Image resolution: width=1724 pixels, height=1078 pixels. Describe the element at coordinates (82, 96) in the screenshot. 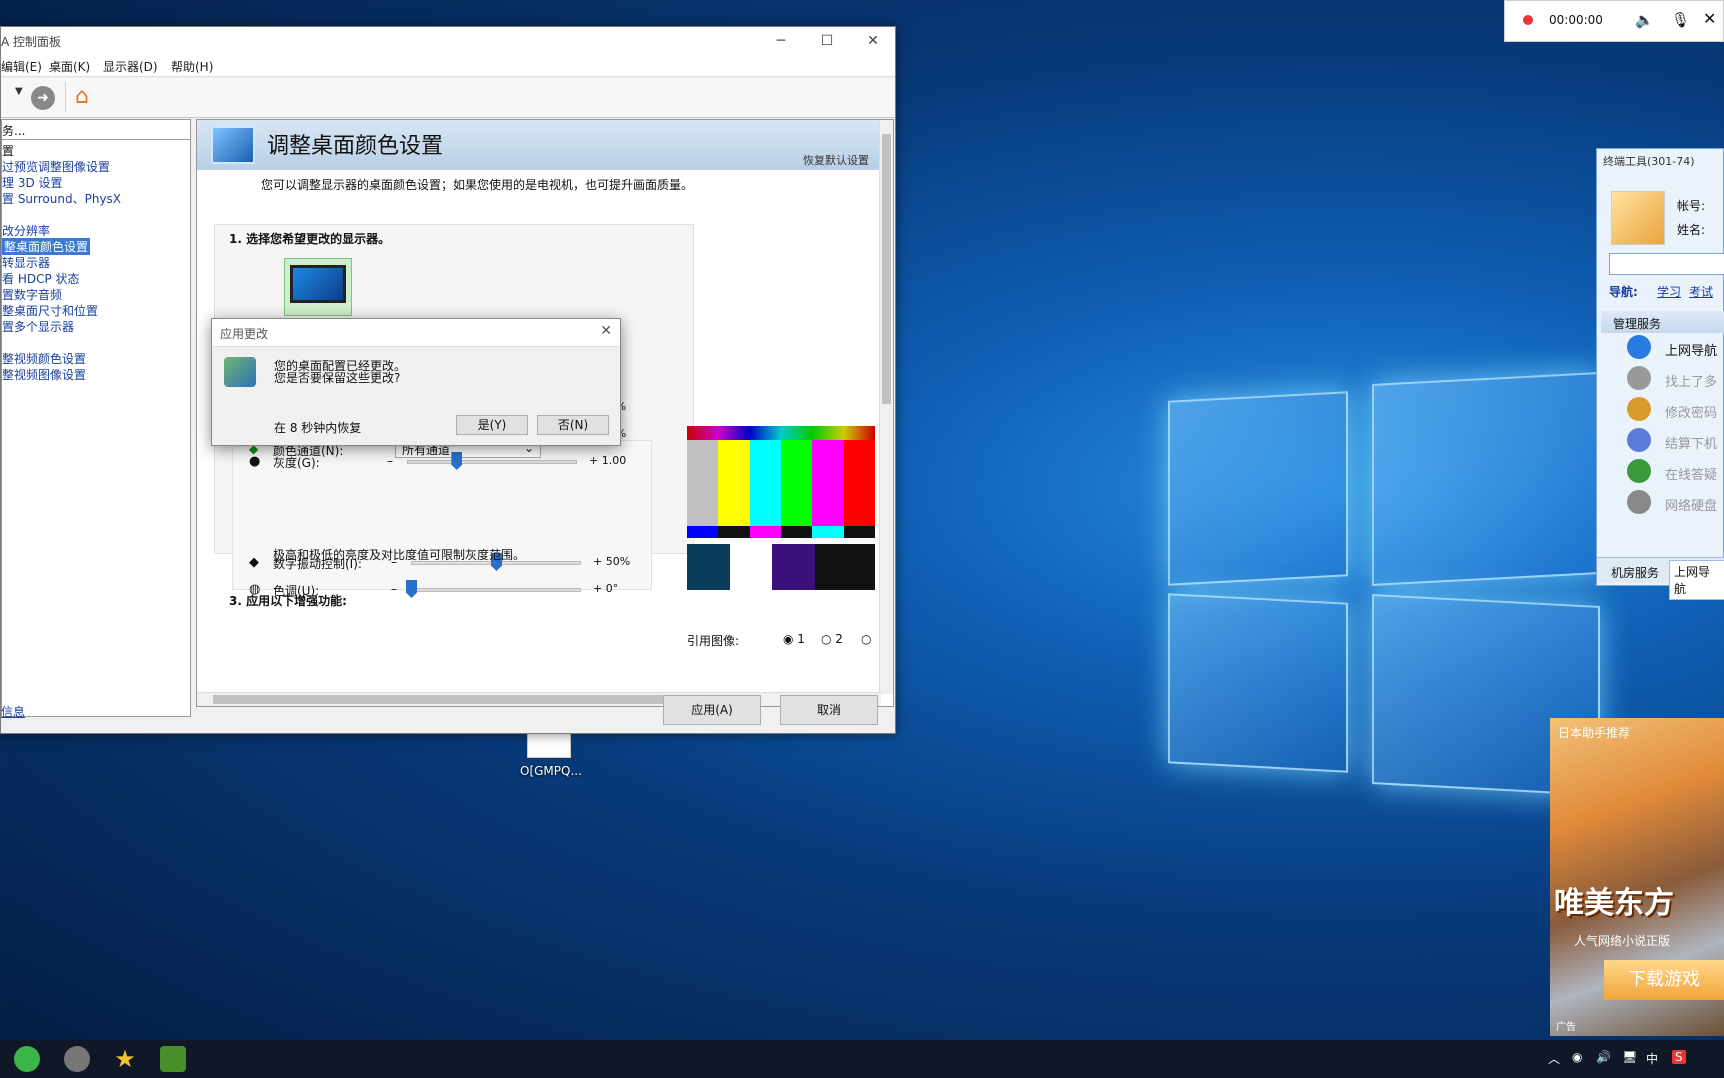

I see `home-icon: ⌂` at that location.